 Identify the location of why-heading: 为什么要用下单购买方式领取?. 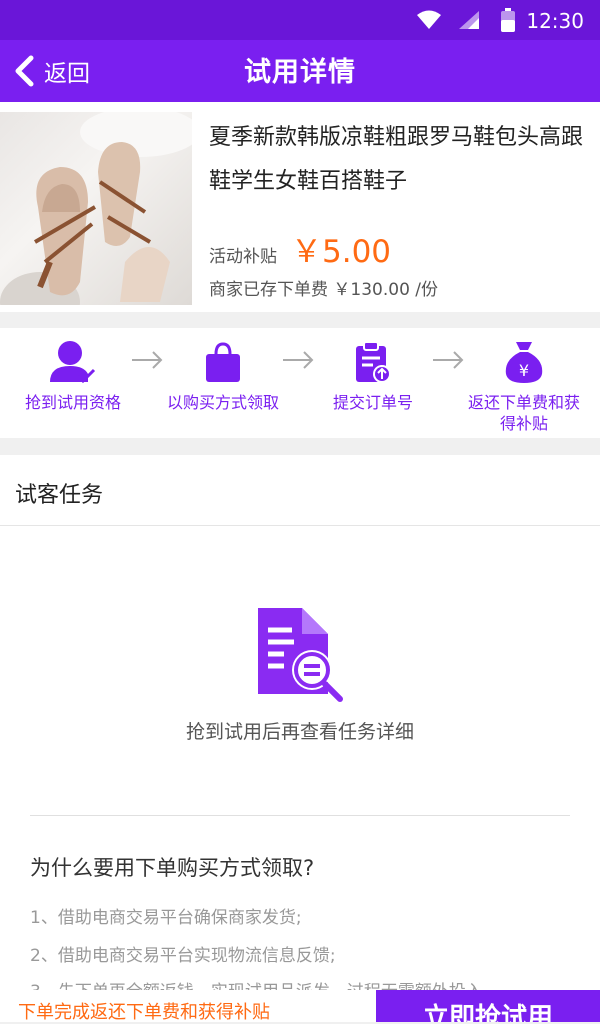
(172, 868).